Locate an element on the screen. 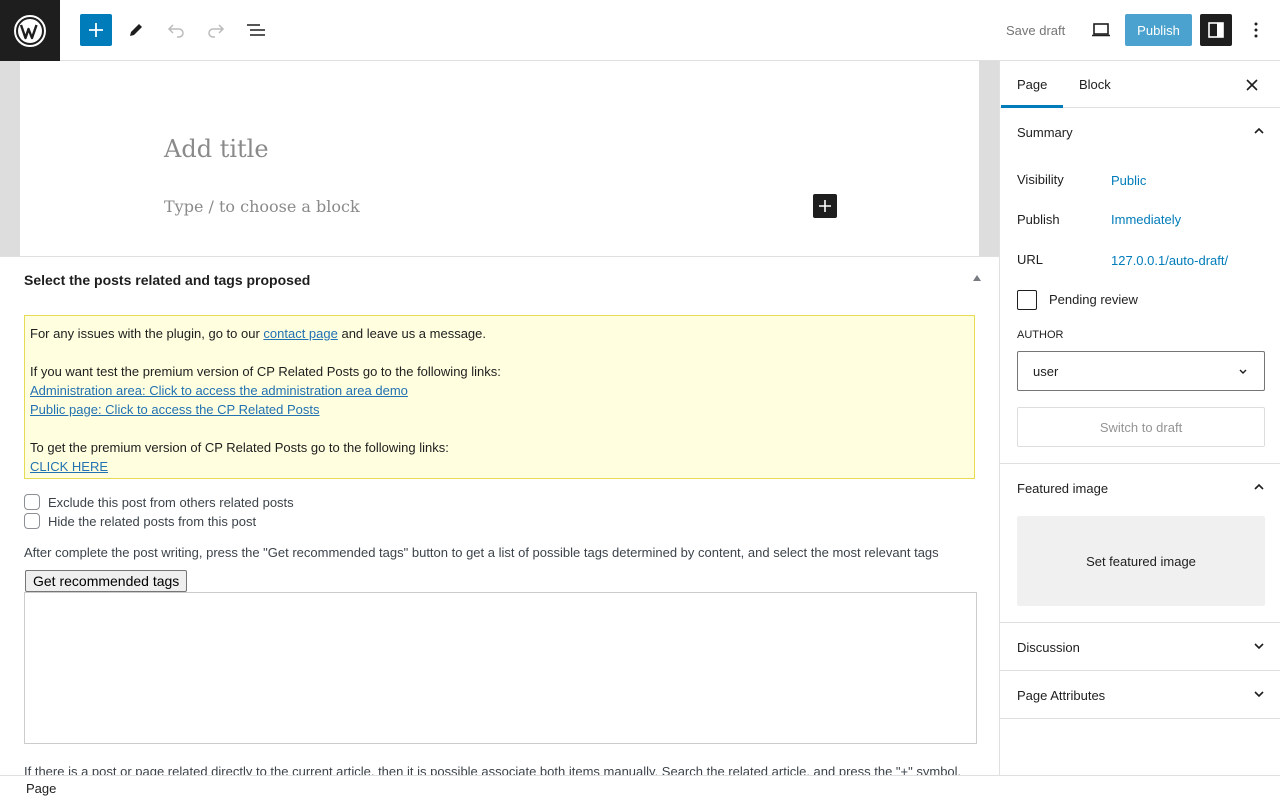 Image resolution: width=1280 pixels, height=800 pixels. redo-button is located at coordinates (216, 30).